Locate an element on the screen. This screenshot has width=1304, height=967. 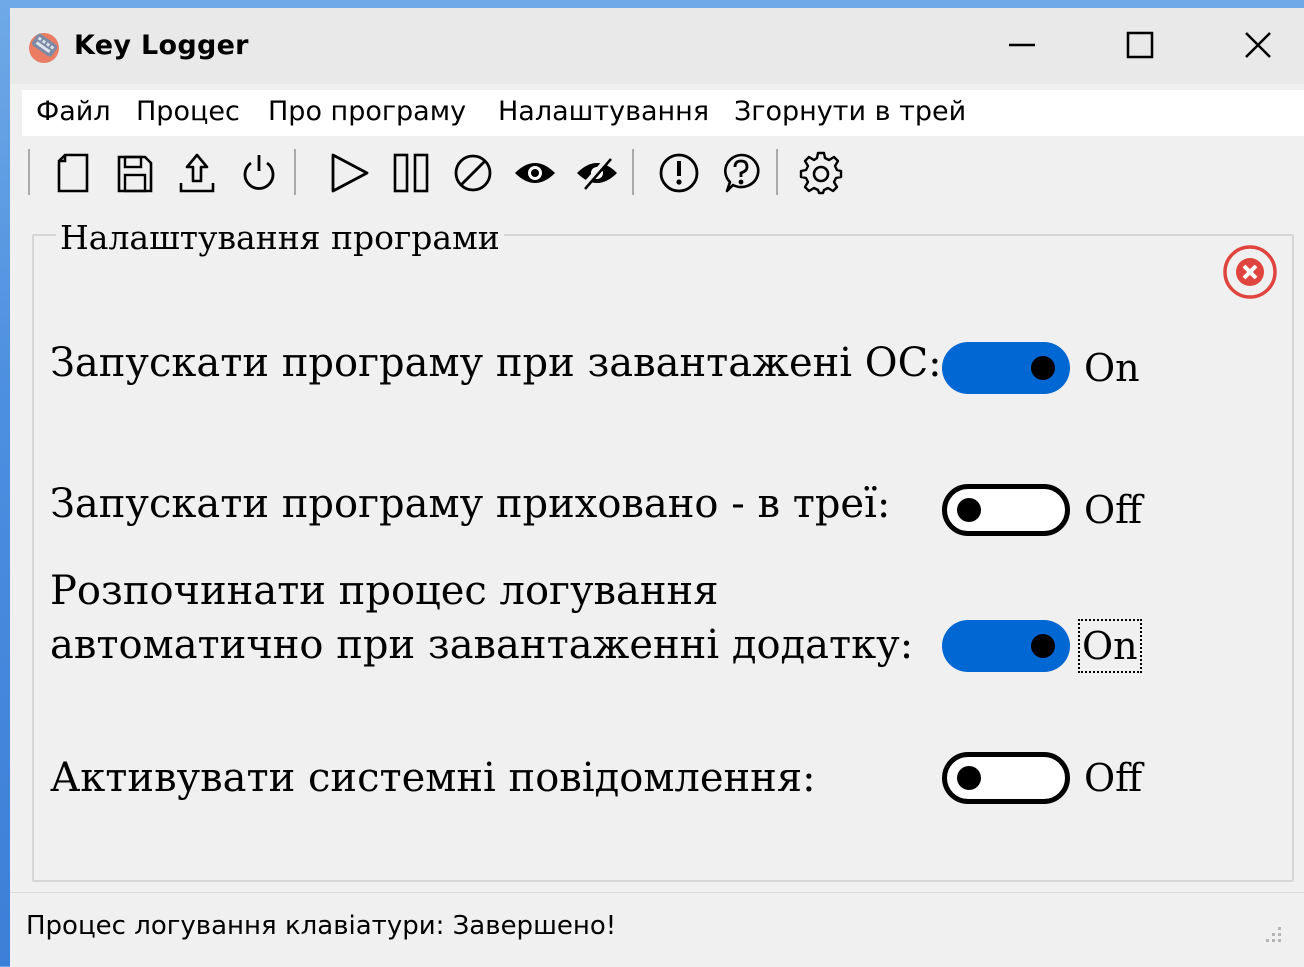
toolbar is located at coordinates (663, 173).